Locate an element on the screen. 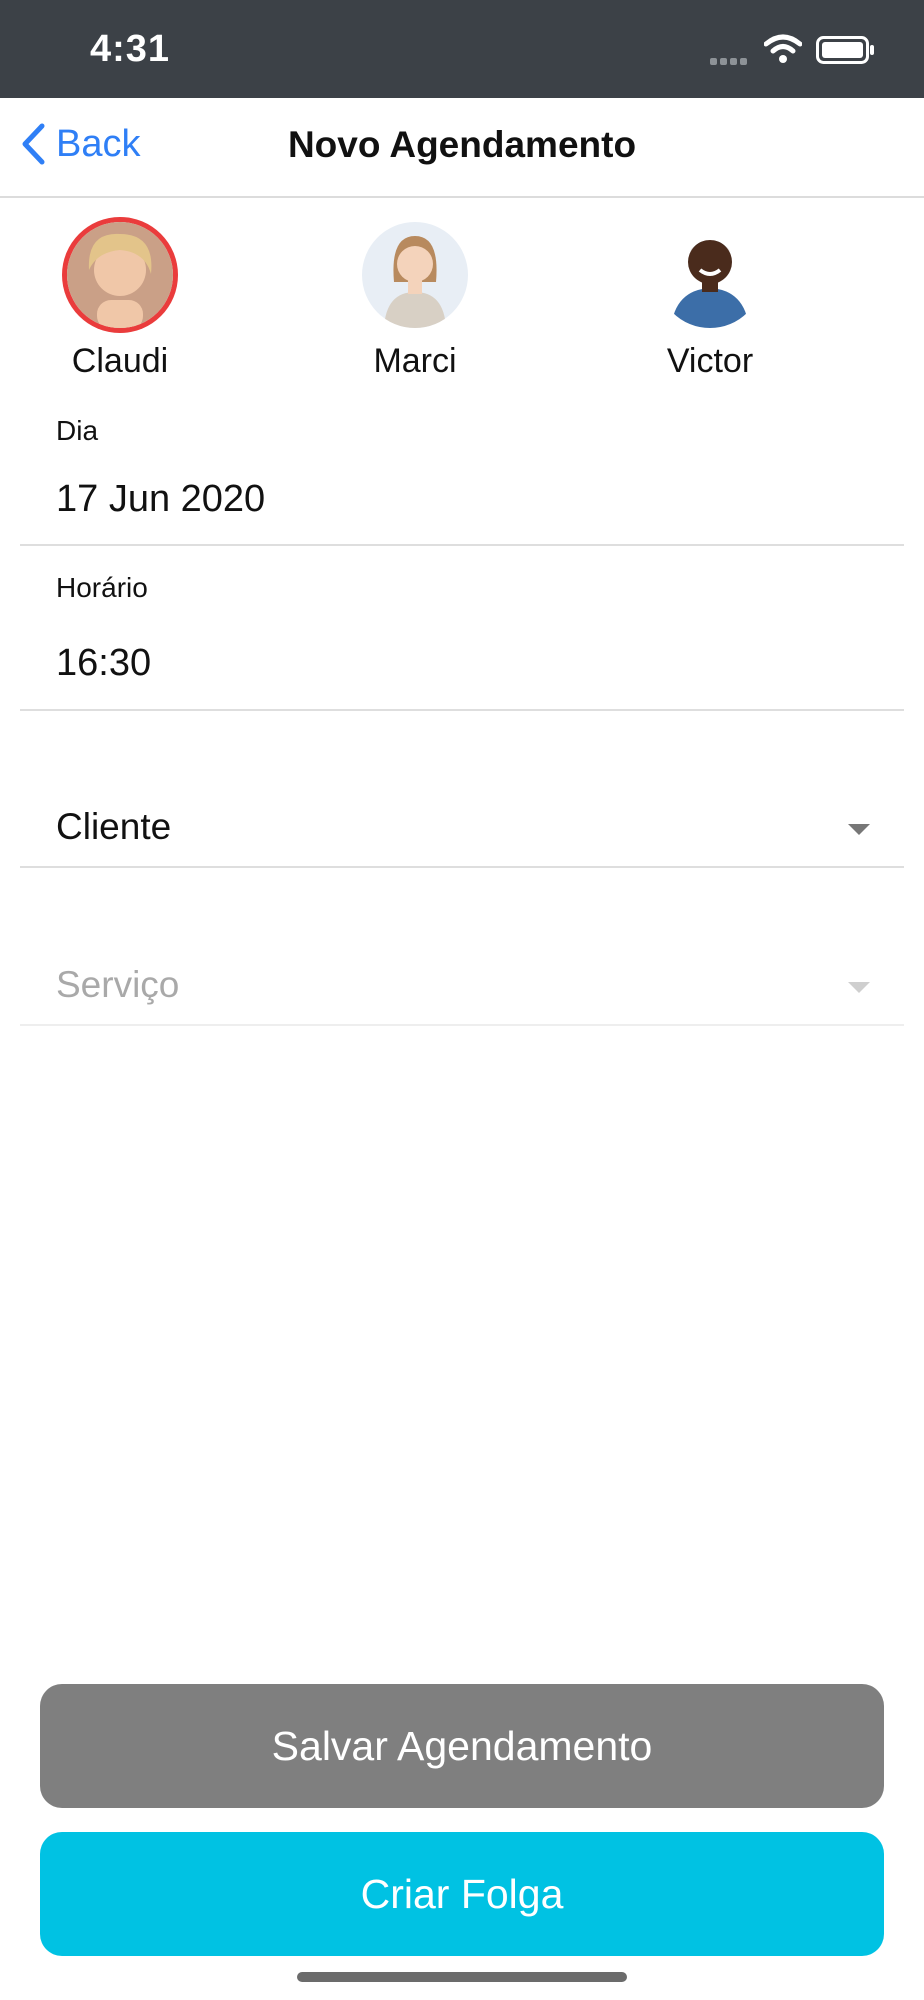 The height and width of the screenshot is (2000, 924). signal-icon is located at coordinates (730, 61).